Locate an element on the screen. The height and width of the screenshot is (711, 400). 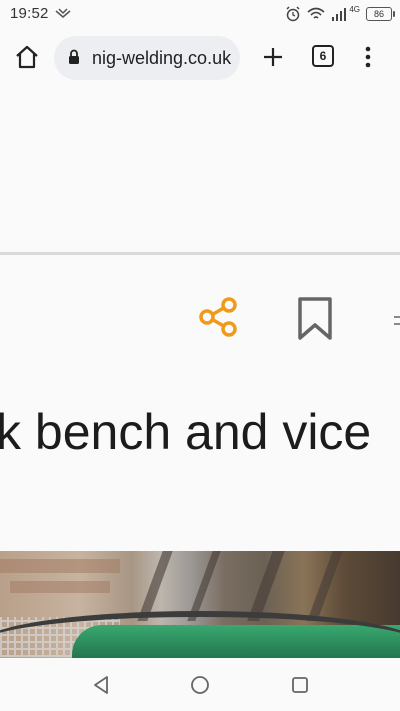
circle-home-icon is located at coordinates (200, 685).